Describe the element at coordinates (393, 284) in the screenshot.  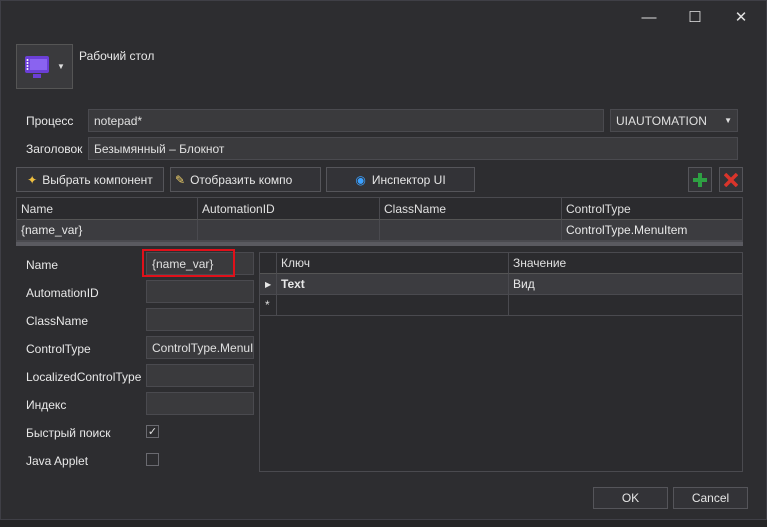
I see `kv-row-key: Text` at that location.